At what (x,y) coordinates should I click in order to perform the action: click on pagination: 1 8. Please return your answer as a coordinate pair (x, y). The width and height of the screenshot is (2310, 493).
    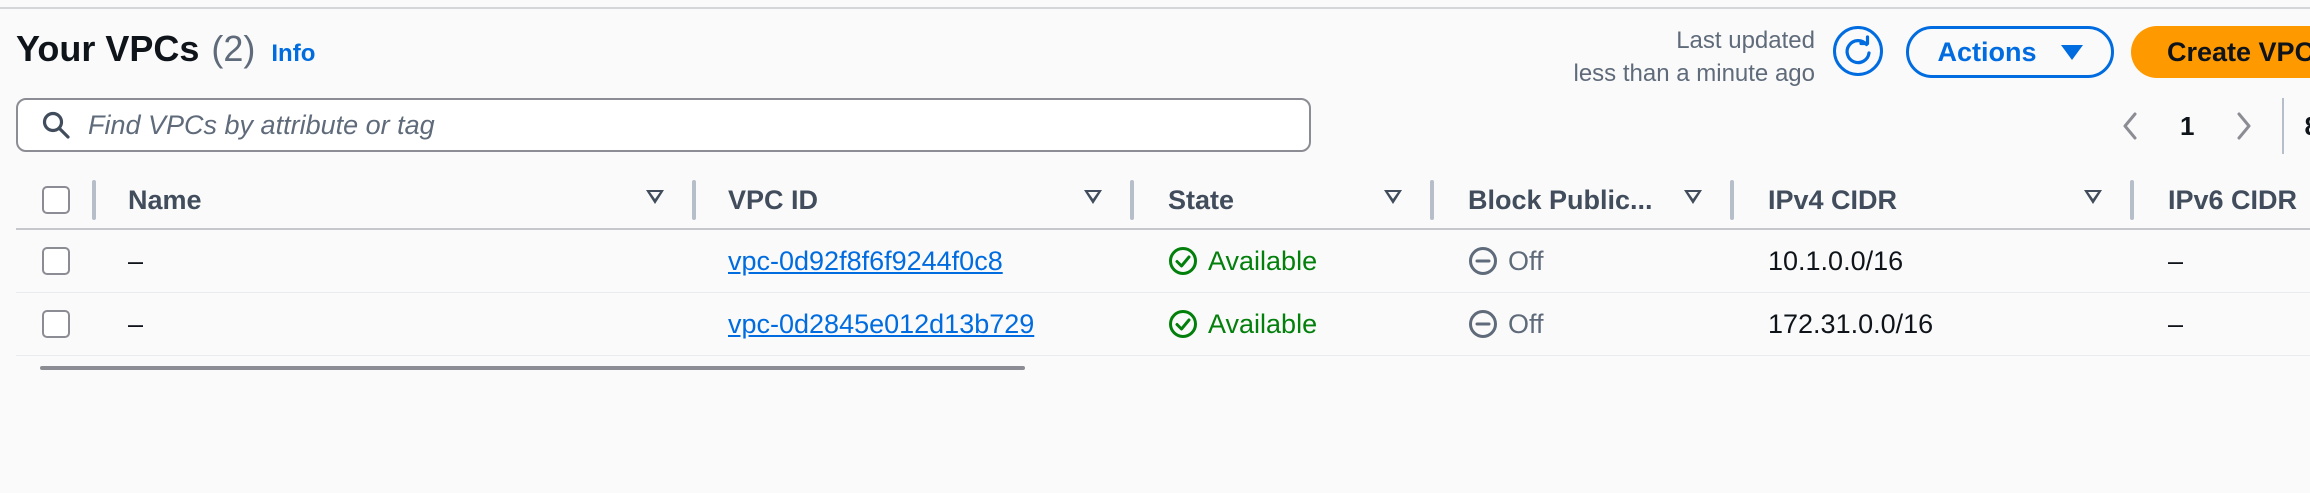
    Looking at the image, I should click on (2211, 126).